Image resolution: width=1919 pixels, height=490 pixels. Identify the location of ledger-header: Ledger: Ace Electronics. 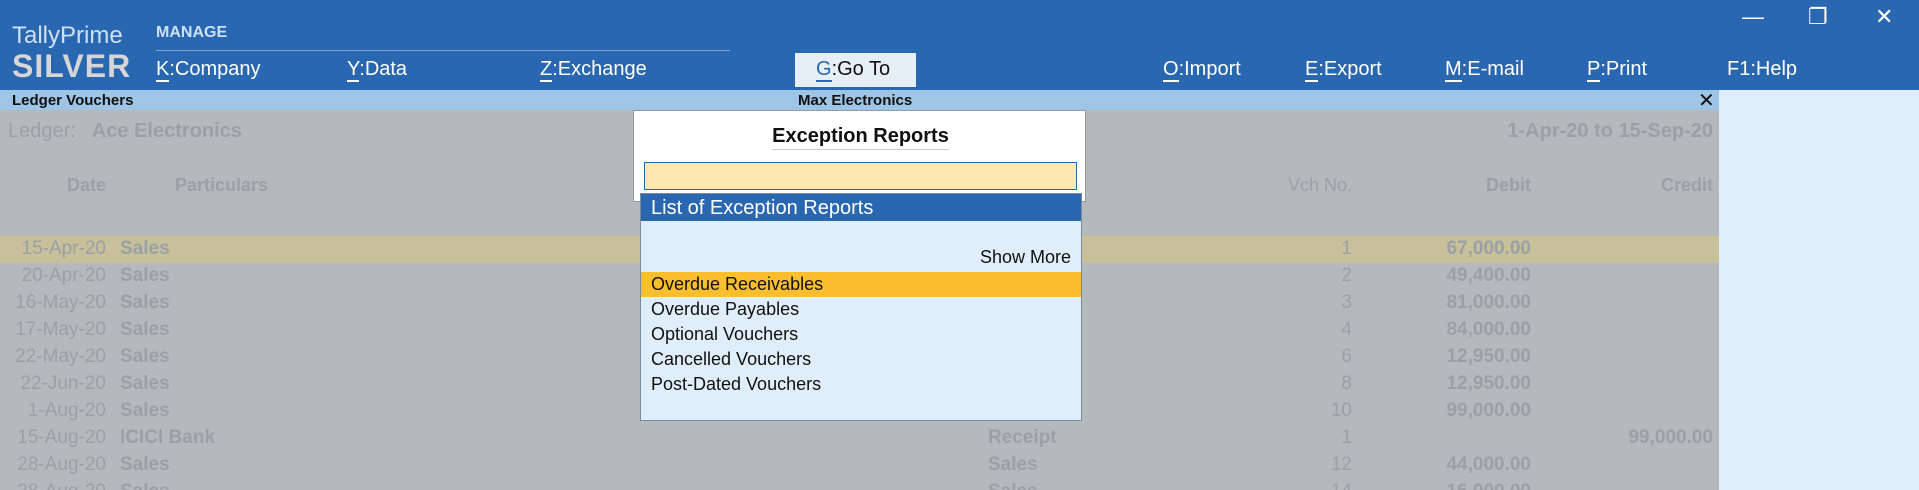
(125, 131).